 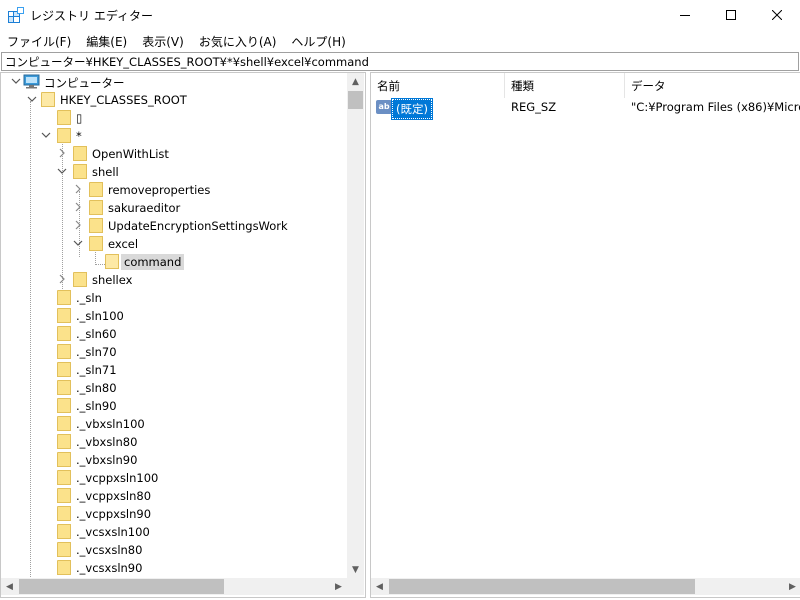 I want to click on tree-label: ._sln60, so click(x=96, y=334).